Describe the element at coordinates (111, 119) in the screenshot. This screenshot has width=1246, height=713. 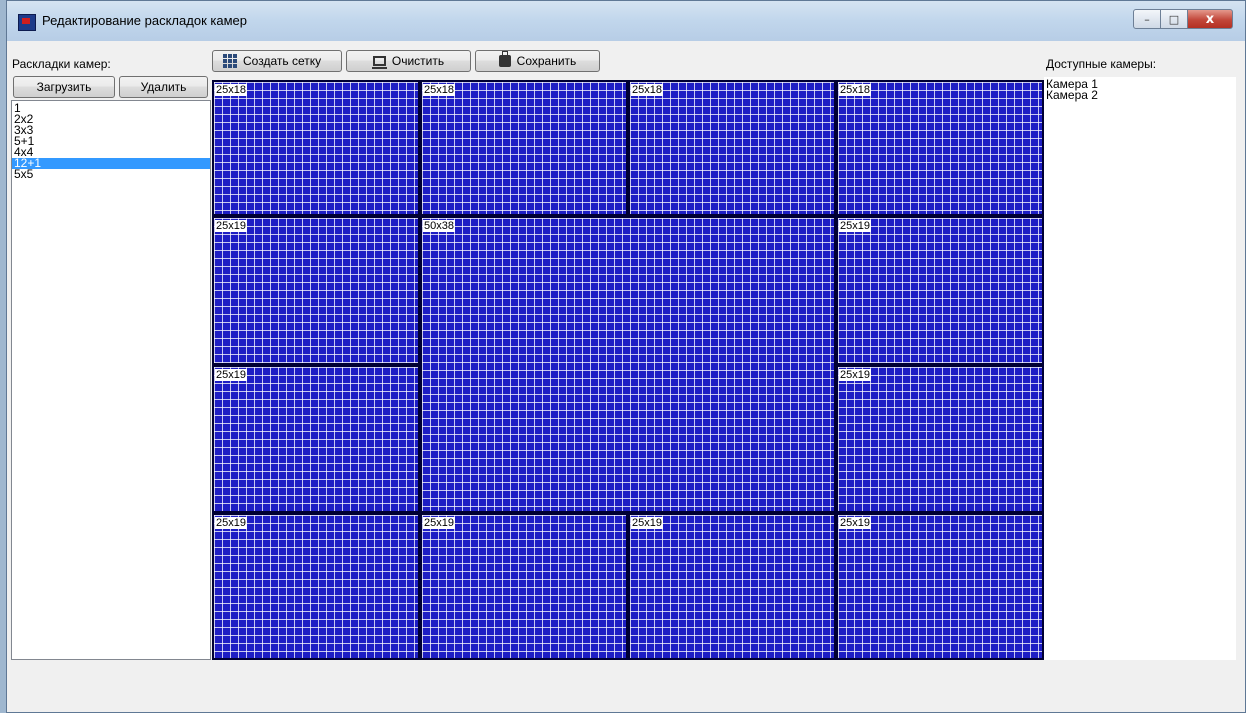
I see `layout-list-item: 2x2` at that location.